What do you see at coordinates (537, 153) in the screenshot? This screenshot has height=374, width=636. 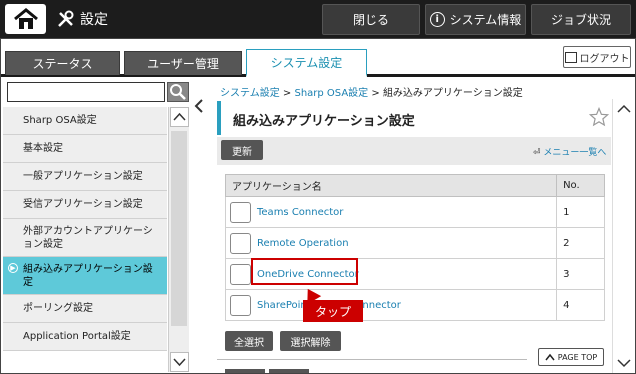 I see `return-arrow-icon: ⏎` at bounding box center [537, 153].